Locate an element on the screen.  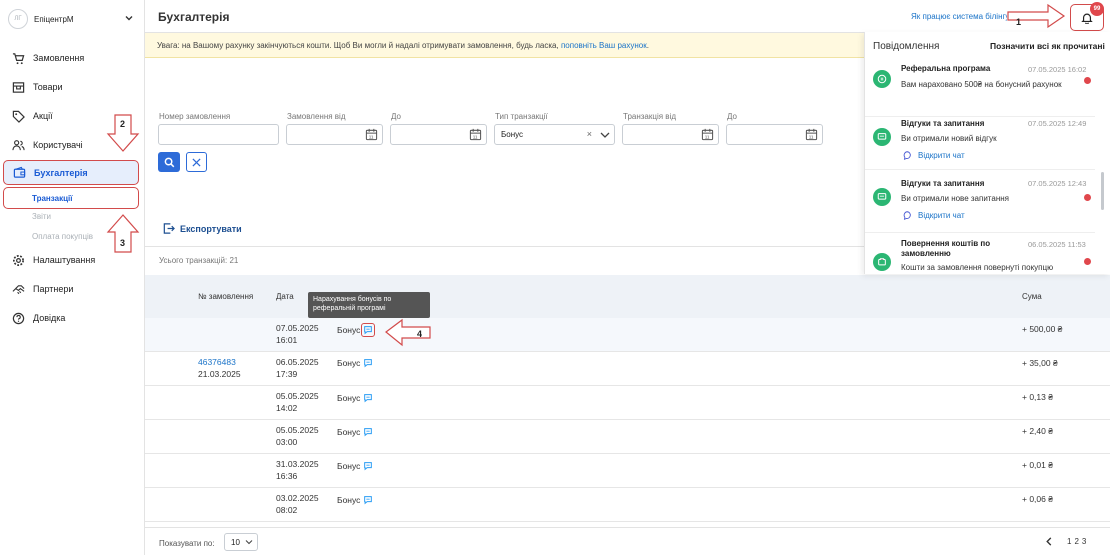
cart-icon is located at coordinates (18, 58).